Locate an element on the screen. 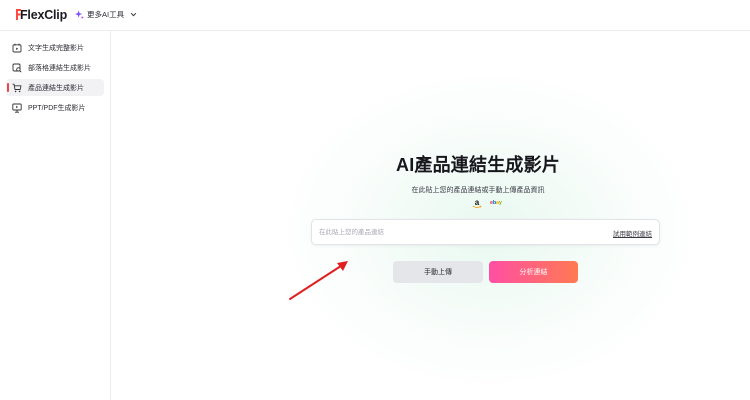  more-ai-tools-label: 更多AI工具 is located at coordinates (106, 14).